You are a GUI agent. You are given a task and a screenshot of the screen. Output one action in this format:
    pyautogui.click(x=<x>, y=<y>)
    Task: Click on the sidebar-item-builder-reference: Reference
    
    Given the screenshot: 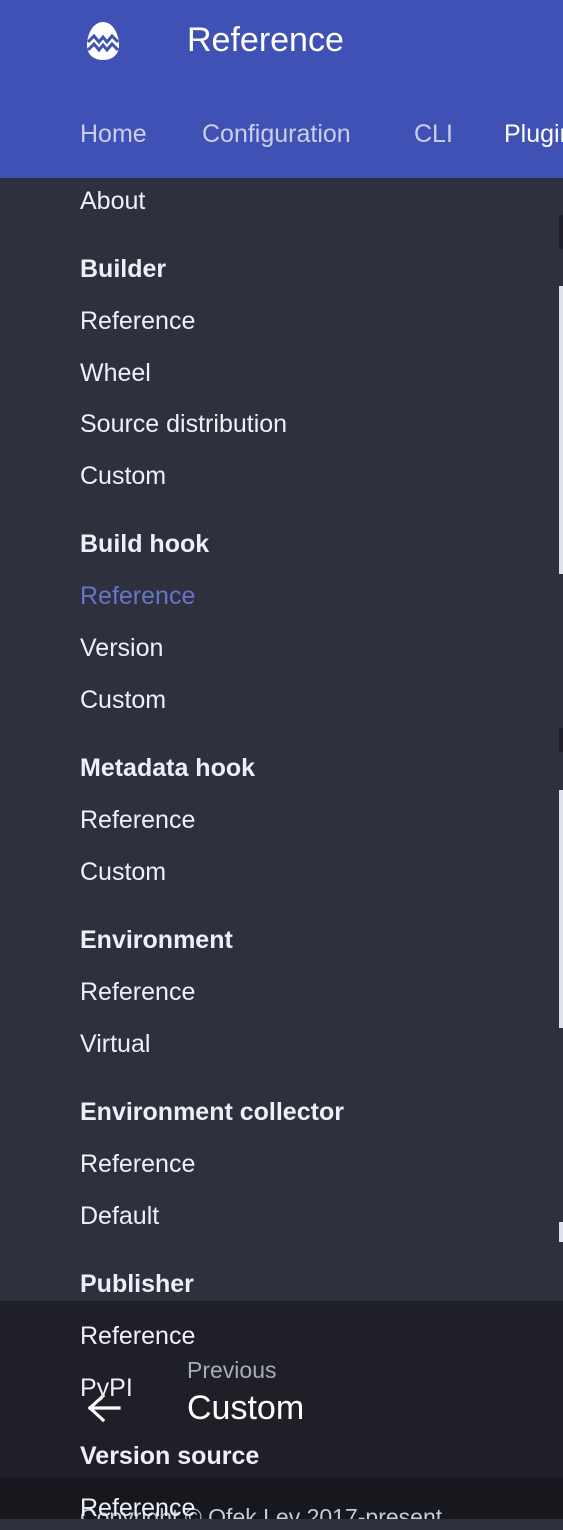 What is the action you would take?
    pyautogui.click(x=137, y=321)
    